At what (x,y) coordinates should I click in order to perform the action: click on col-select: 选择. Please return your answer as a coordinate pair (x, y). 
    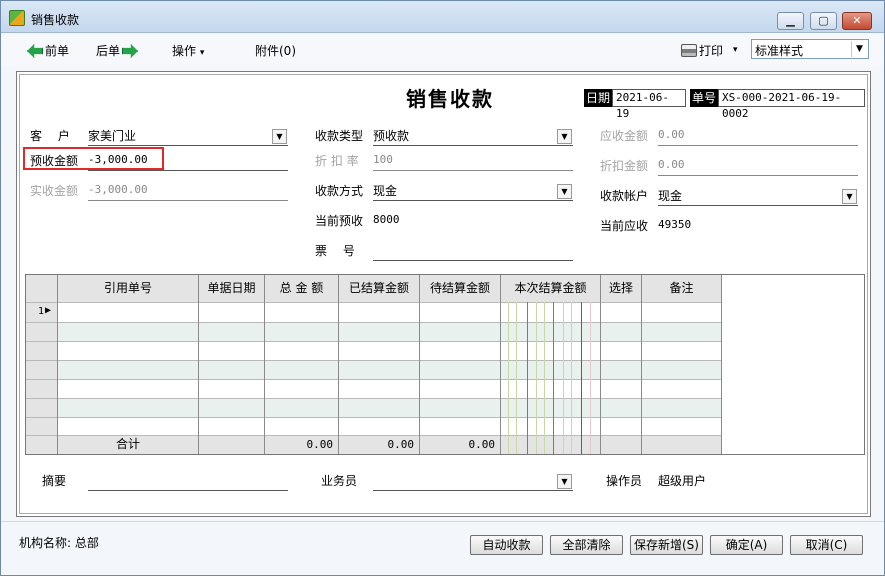
    Looking at the image, I should click on (621, 288).